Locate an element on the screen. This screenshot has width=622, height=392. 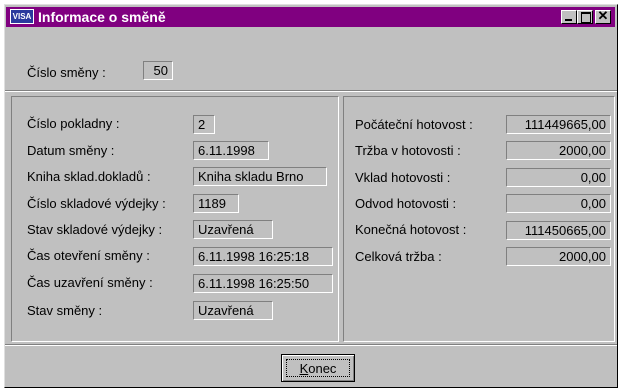
shift-date-label: Datum směny : is located at coordinates (71, 150).